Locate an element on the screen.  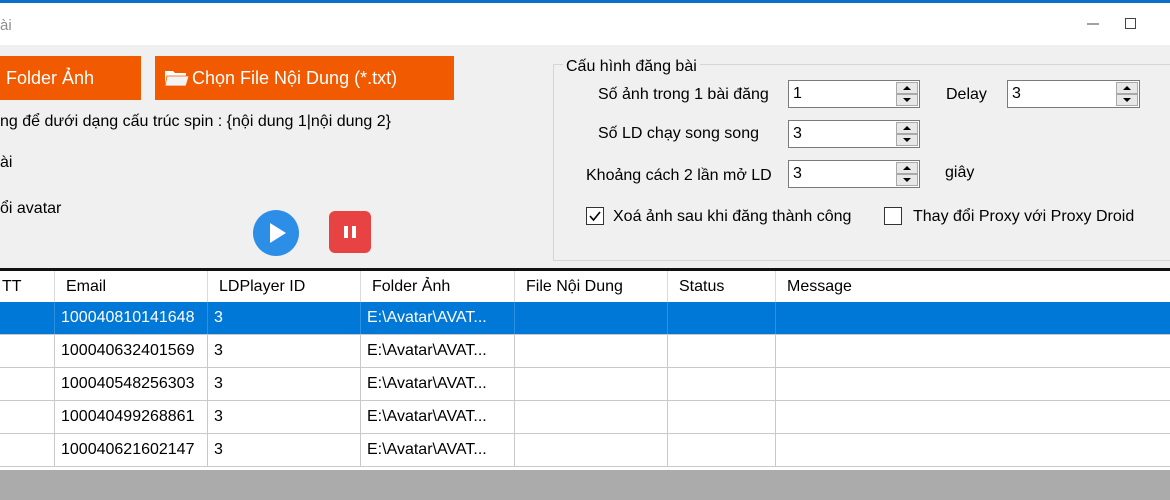
title-bar: ài is located at coordinates (585, 24).